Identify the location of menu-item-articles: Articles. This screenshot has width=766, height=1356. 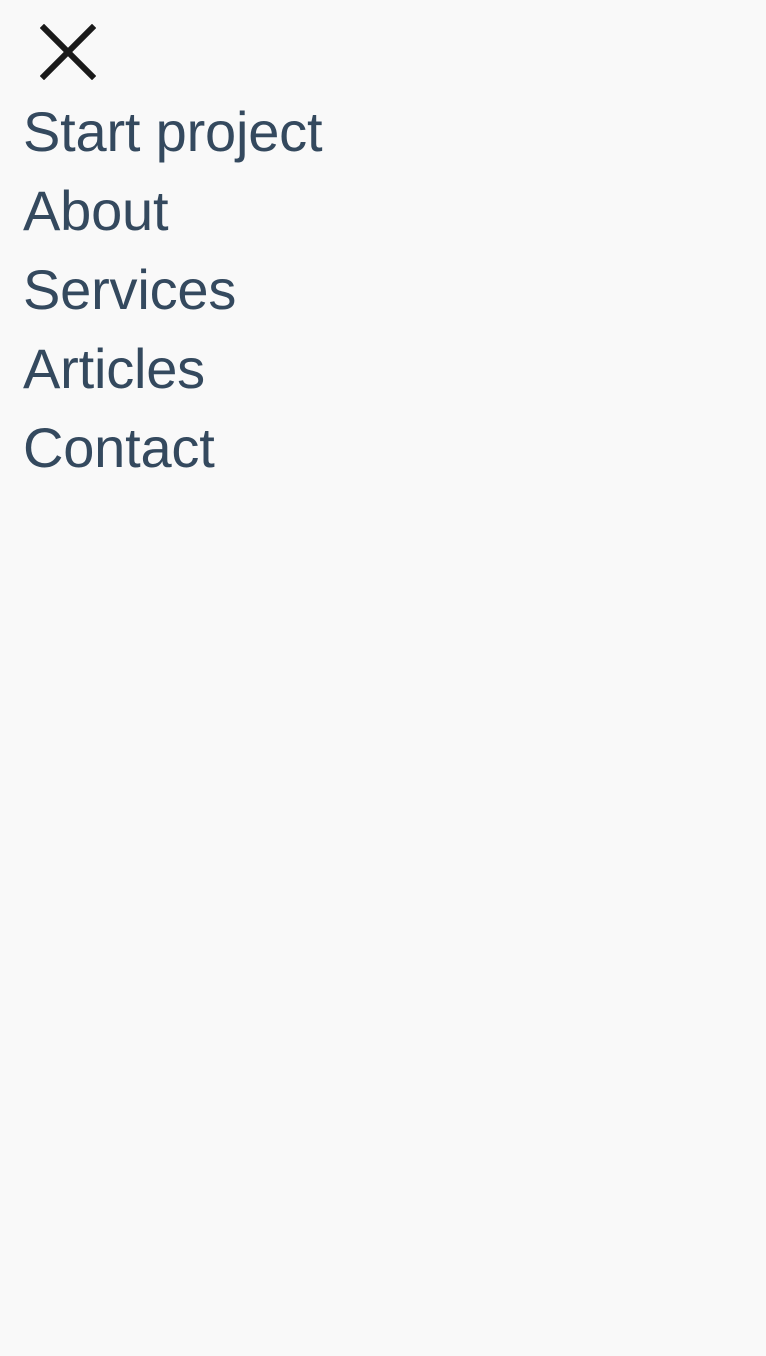
(172, 368).